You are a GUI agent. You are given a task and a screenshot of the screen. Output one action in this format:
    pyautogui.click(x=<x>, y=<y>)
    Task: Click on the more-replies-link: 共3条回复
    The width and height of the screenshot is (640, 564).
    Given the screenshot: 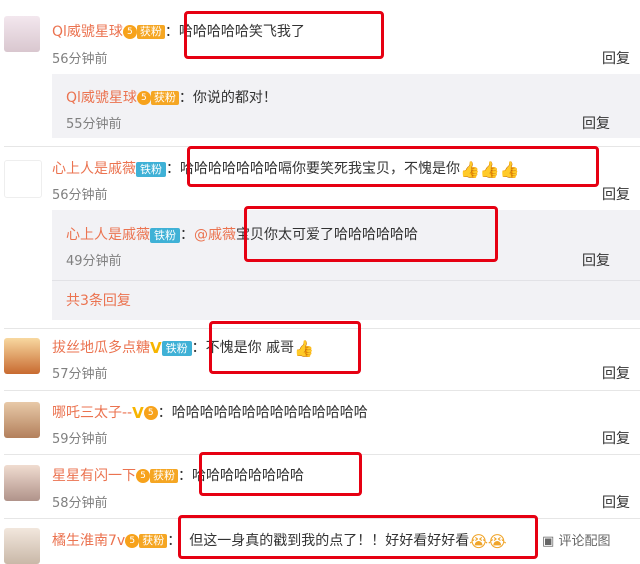 What is the action you would take?
    pyautogui.click(x=98, y=300)
    